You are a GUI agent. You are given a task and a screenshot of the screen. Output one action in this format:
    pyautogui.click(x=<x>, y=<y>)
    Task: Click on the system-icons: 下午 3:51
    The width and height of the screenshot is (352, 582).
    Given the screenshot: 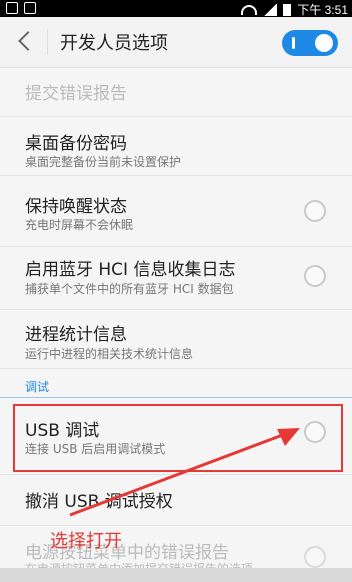 What is the action you would take?
    pyautogui.click(x=294, y=9)
    